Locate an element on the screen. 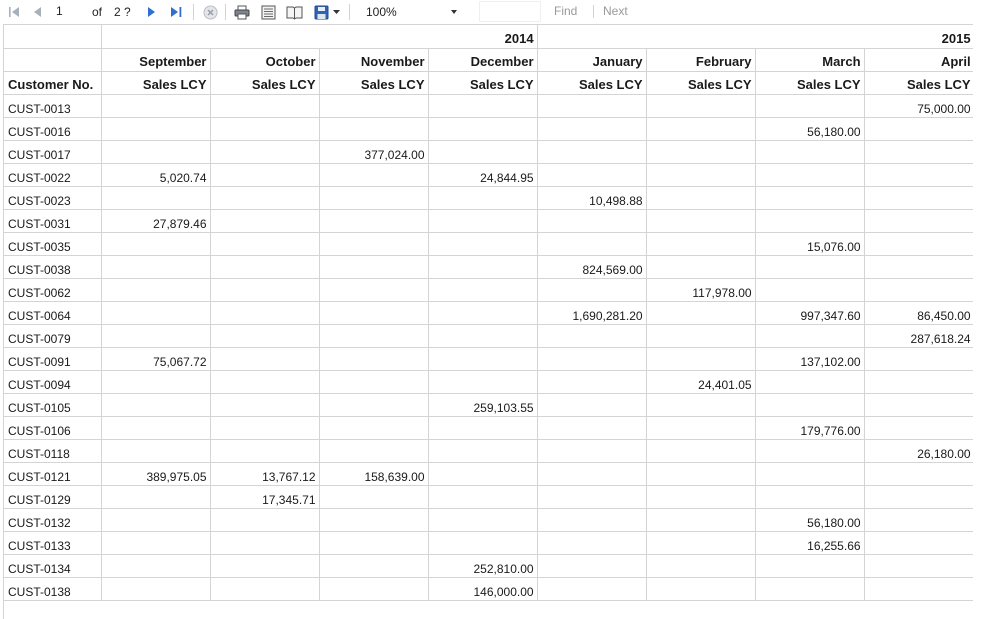 Image resolution: width=982 pixels, height=619 pixels. export-dropdown-icon is located at coordinates (336, 12).